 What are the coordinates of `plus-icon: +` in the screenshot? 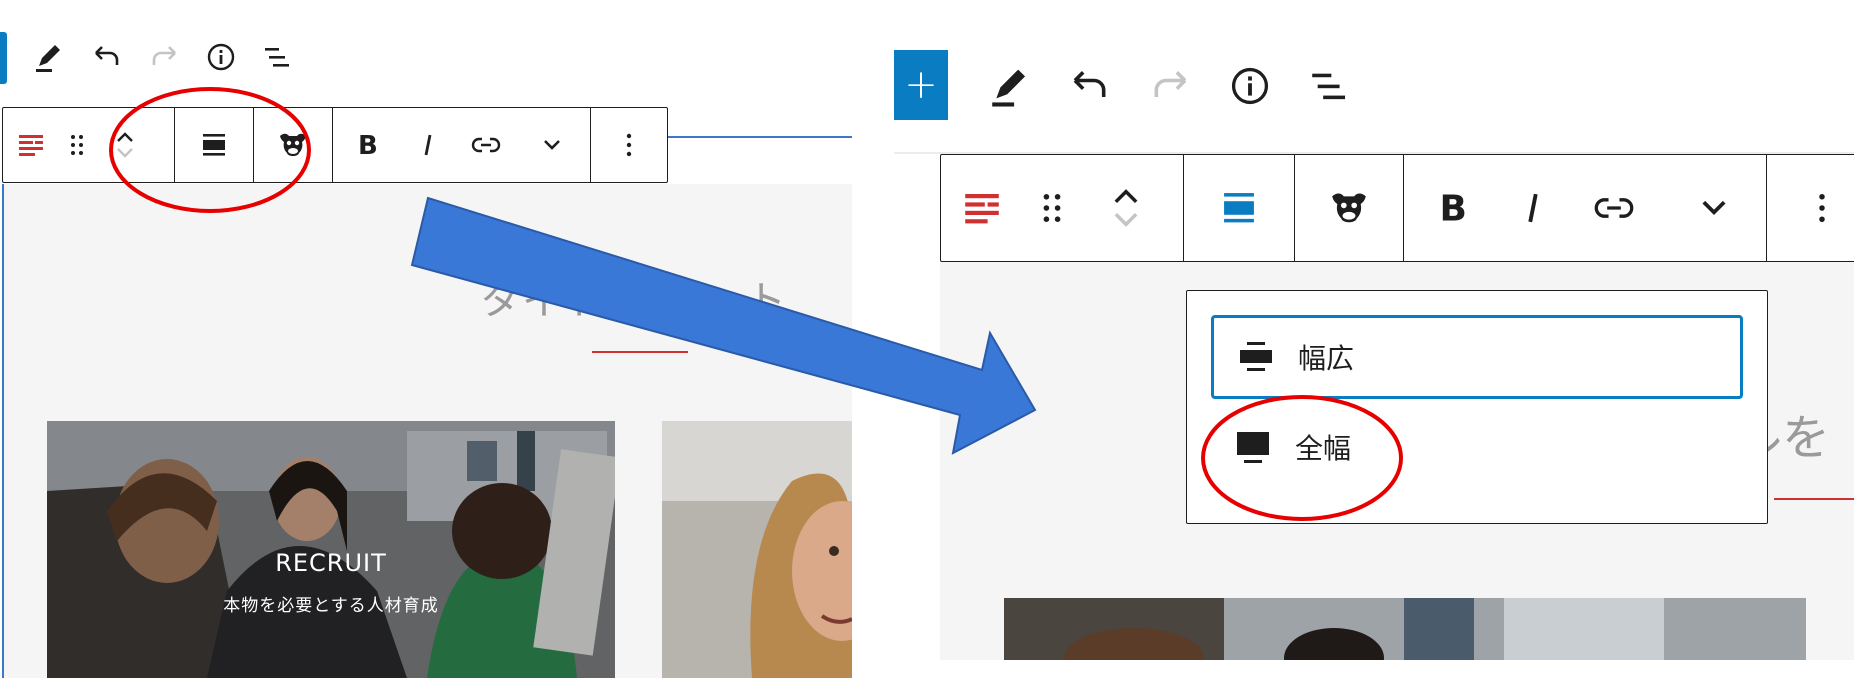 It's located at (921, 85).